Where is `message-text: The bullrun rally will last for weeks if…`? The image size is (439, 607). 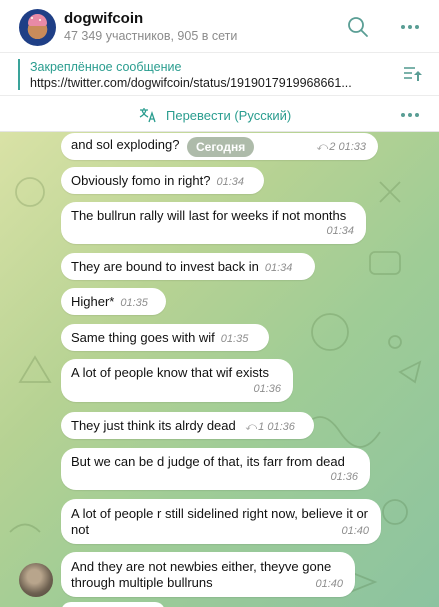 message-text: The bullrun rally will last for weeks if… is located at coordinates (209, 215).